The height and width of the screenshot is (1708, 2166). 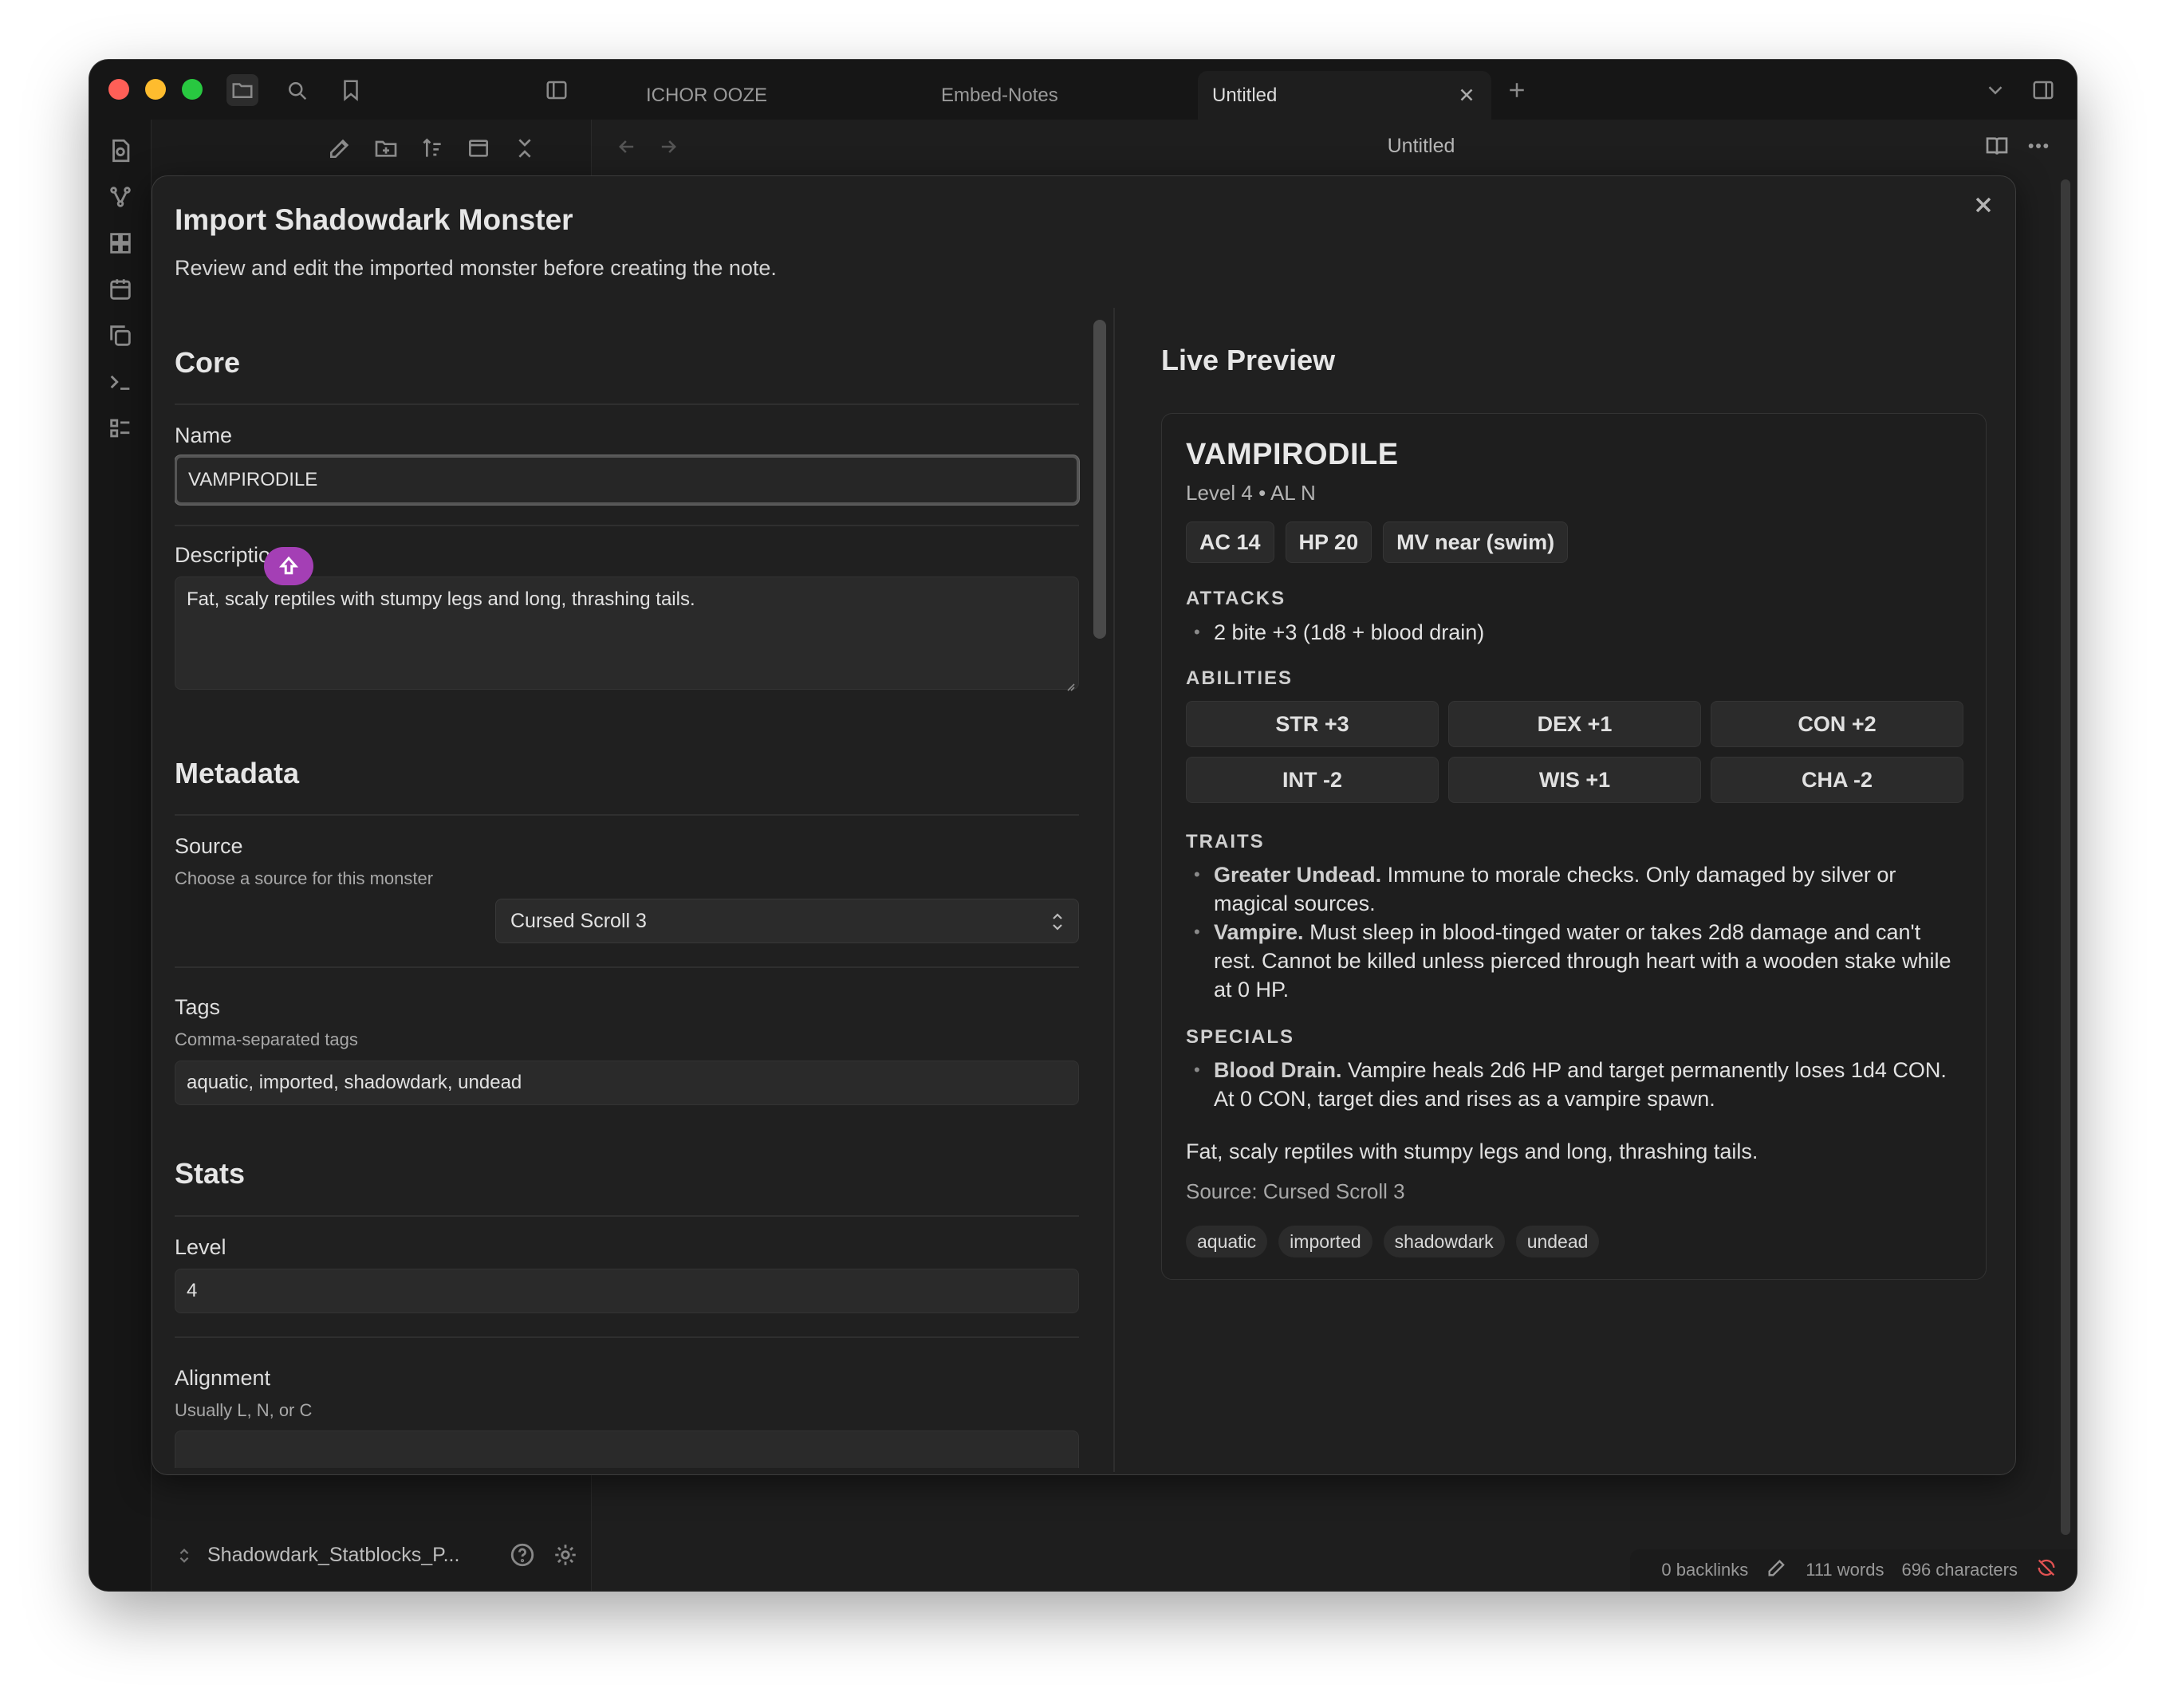 I want to click on pencil-icon, so click(x=1777, y=1570).